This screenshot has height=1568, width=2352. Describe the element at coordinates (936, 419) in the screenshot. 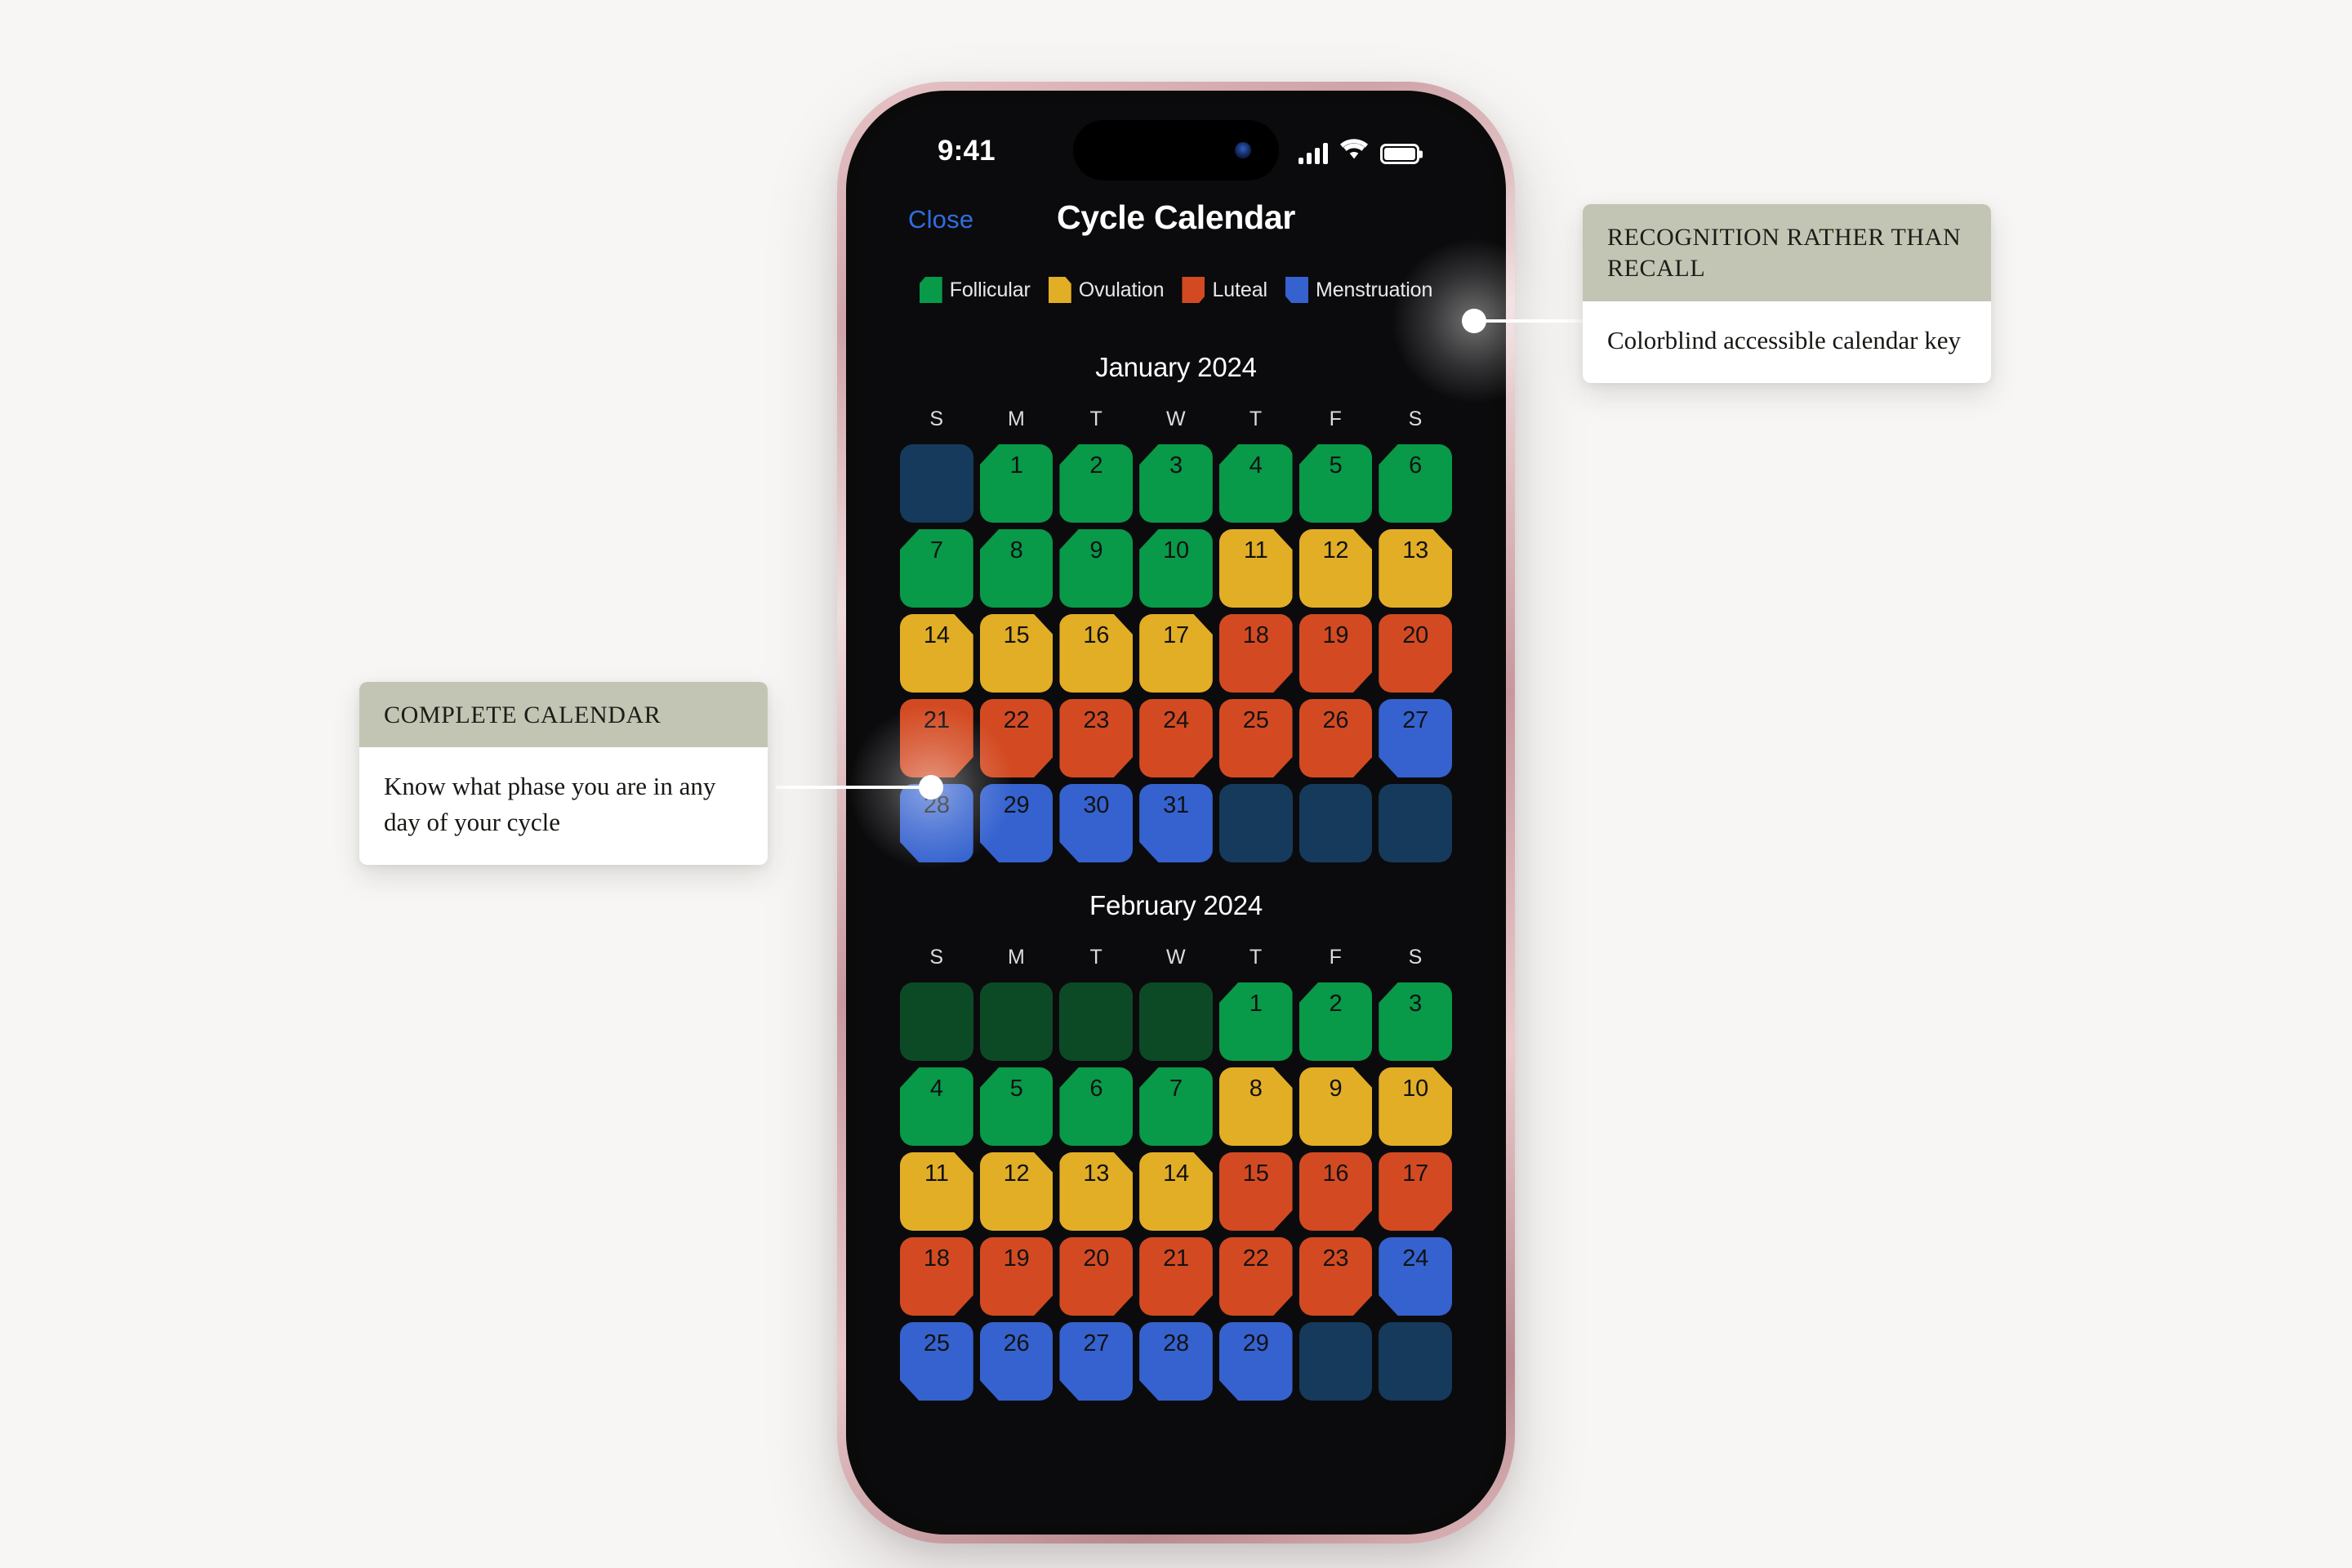

I see `weekday-label: S` at that location.